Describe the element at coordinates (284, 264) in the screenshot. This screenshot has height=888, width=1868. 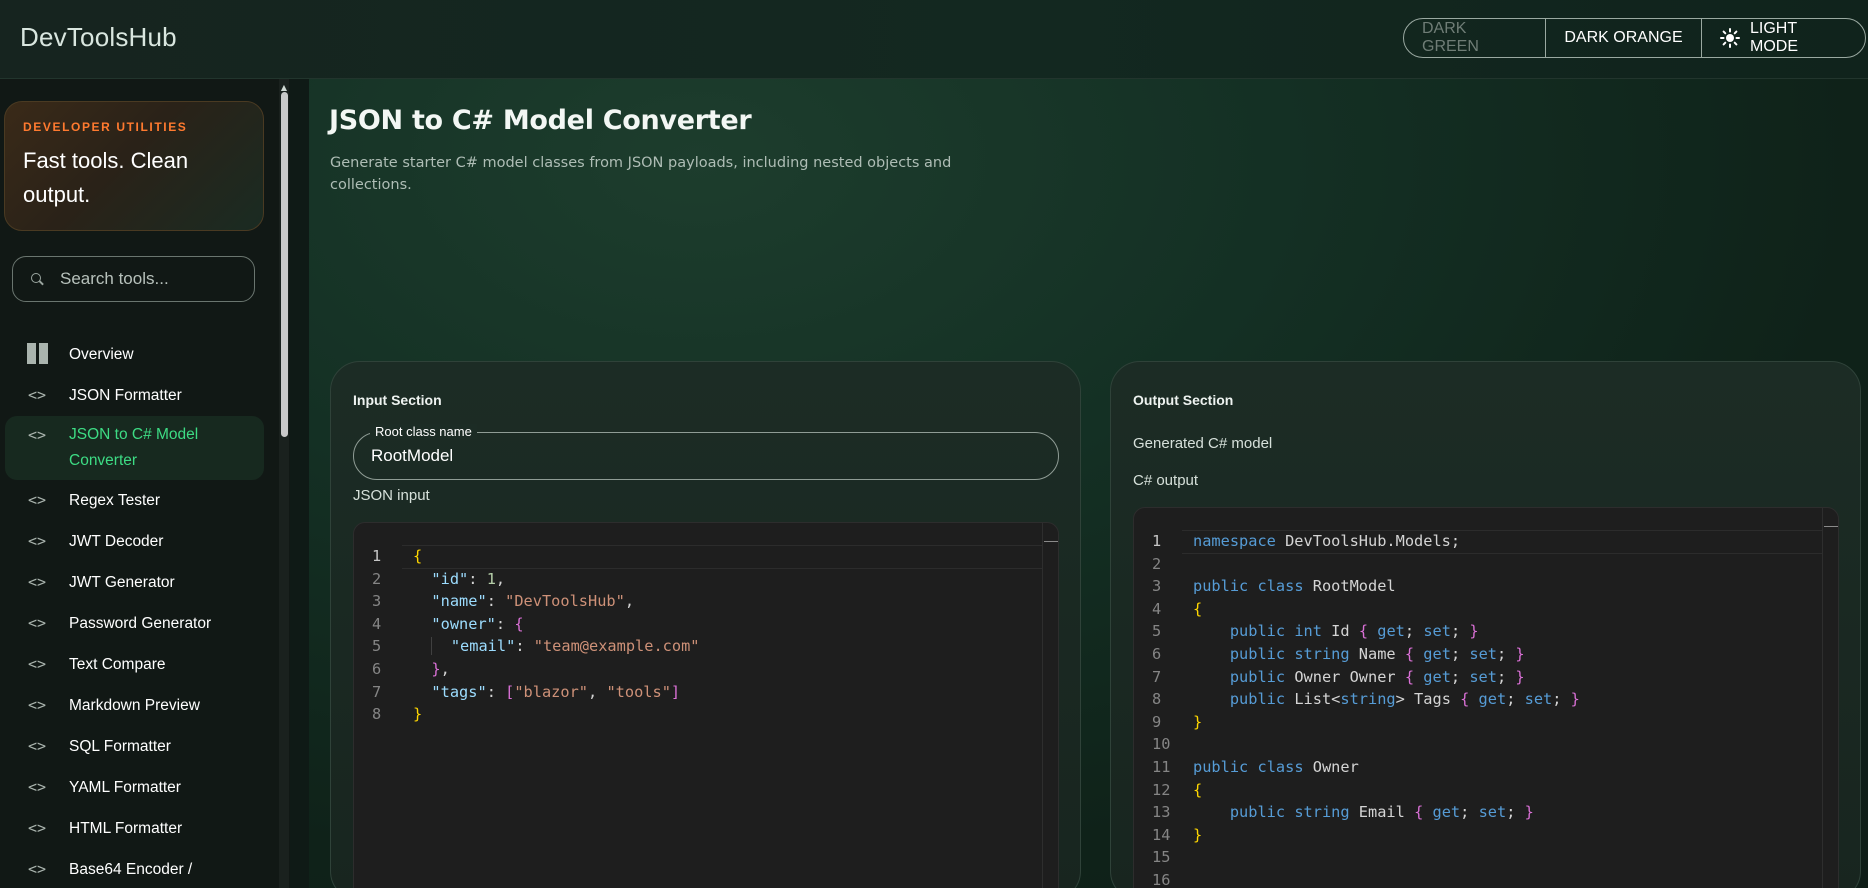
I see `scroll-thumb` at that location.